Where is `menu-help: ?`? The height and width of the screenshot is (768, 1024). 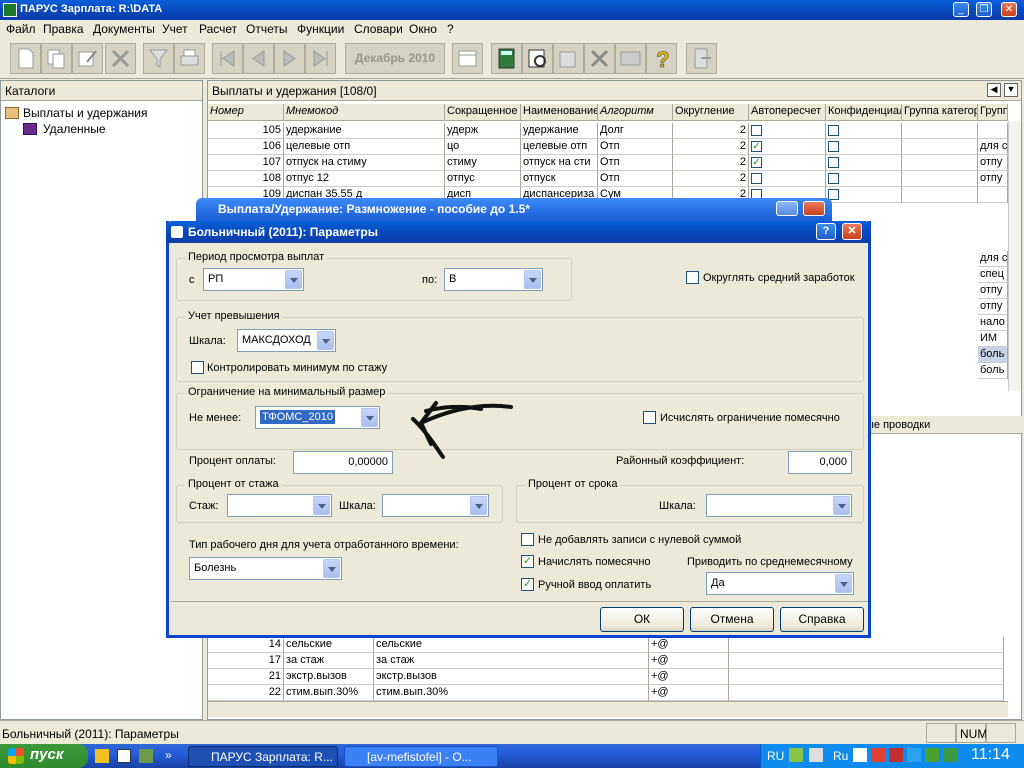 menu-help: ? is located at coordinates (450, 29).